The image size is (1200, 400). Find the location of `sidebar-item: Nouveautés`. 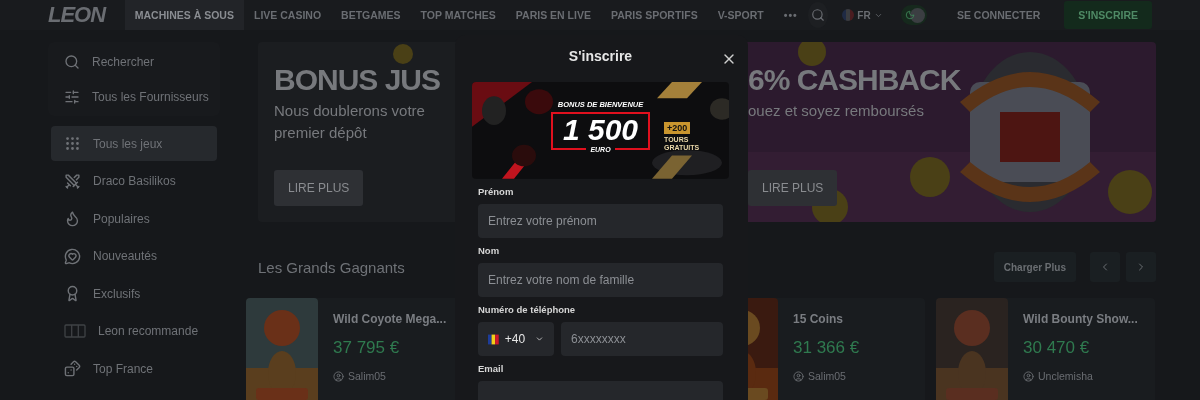

sidebar-item: Nouveautés is located at coordinates (134, 256).